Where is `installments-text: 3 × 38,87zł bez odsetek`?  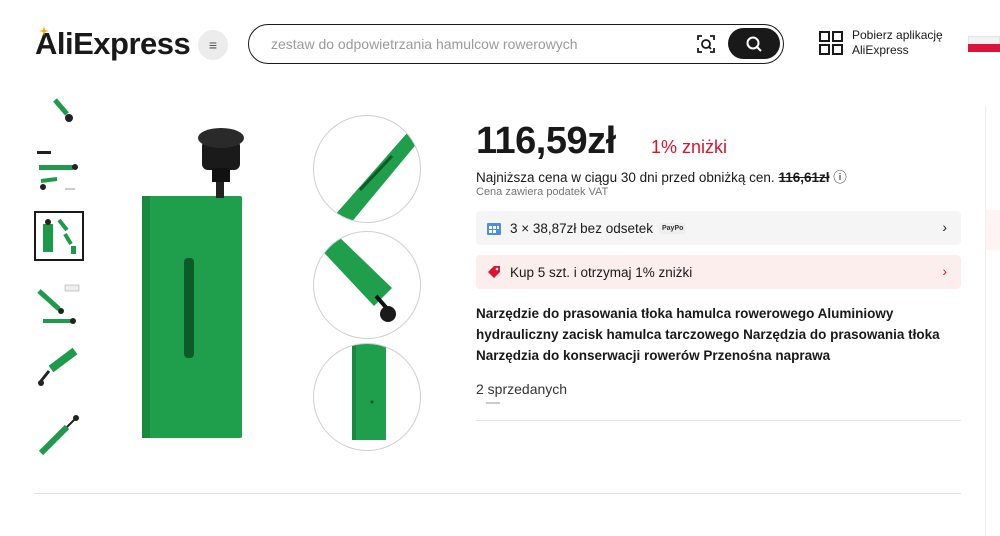
installments-text: 3 × 38,87zł bez odsetek is located at coordinates (581, 228).